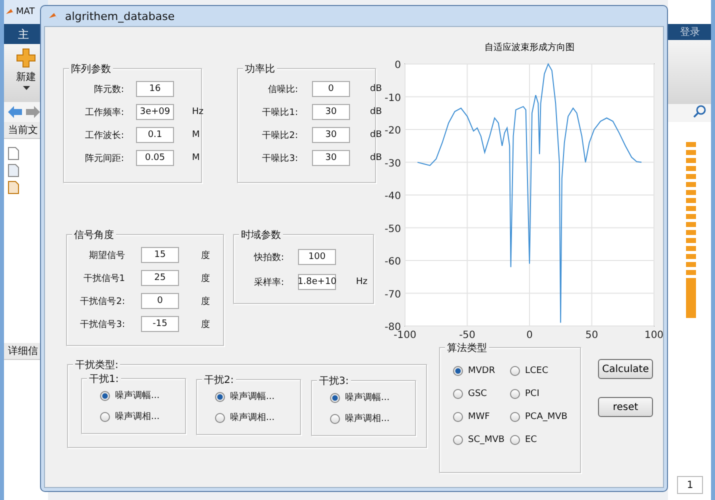  What do you see at coordinates (260, 69) in the screenshot?
I see `panel-title: 功率比` at bounding box center [260, 69].